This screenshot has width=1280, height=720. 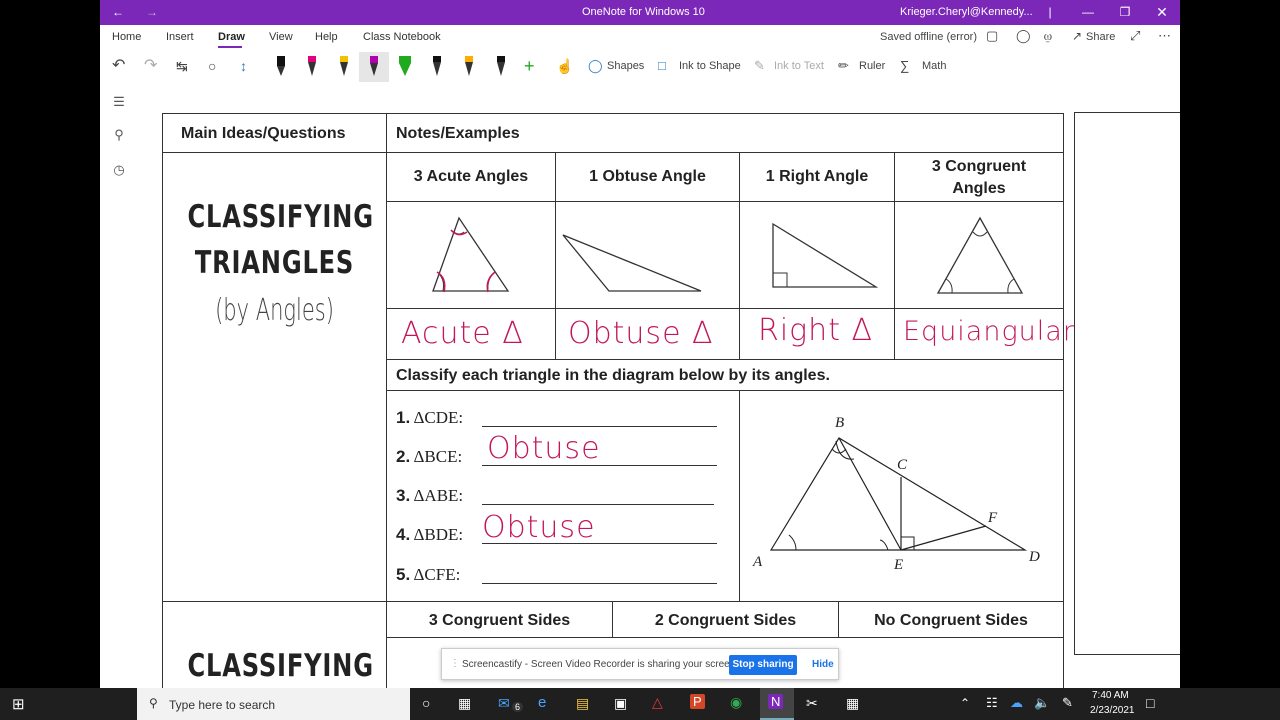 What do you see at coordinates (464, 703) in the screenshot?
I see `task-view-icon: ▦` at bounding box center [464, 703].